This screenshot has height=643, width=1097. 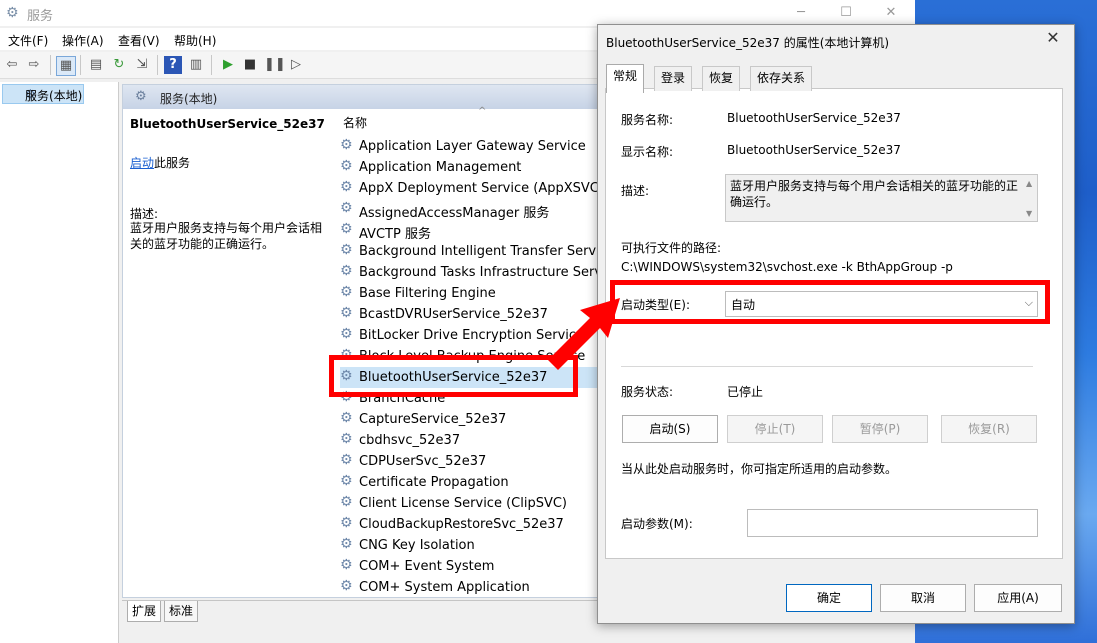 What do you see at coordinates (478, 251) in the screenshot?
I see `service-name: Background Intelligent Transfer Service` at bounding box center [478, 251].